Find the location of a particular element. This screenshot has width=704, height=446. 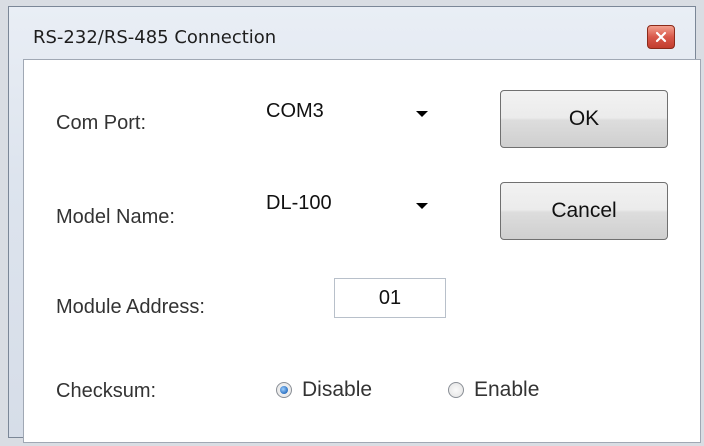

model-name-value: DL-100 is located at coordinates (299, 203).